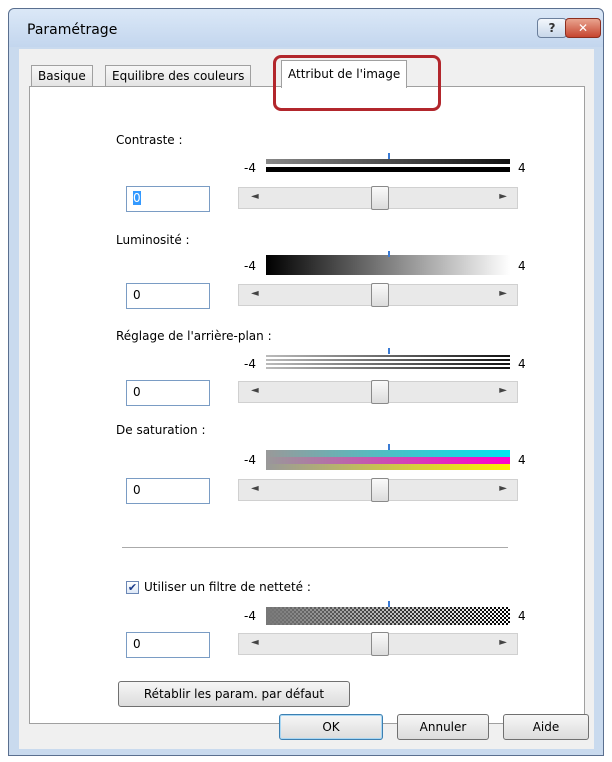  Describe the element at coordinates (389, 156) in the screenshot. I see `contrast-center-tick` at that location.